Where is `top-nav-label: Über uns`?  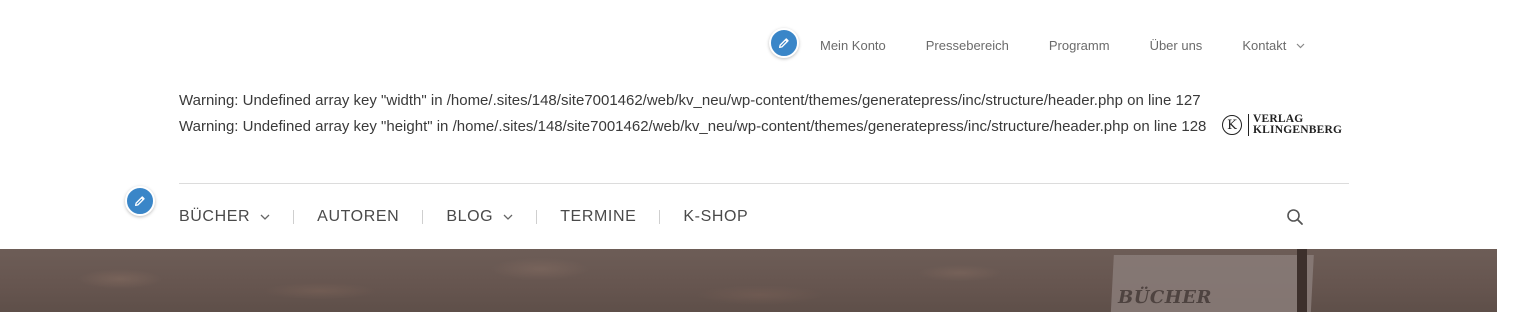
top-nav-label: Über uns is located at coordinates (1176, 45).